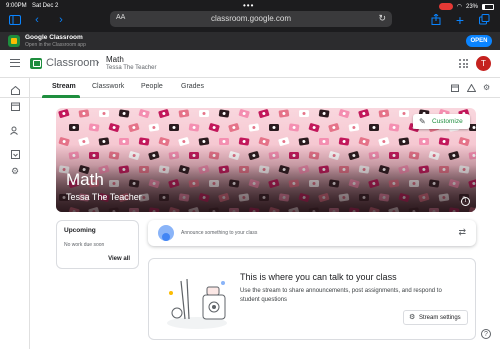 This screenshot has width=500, height=349. What do you see at coordinates (15, 90) in the screenshot?
I see `home-icon` at bounding box center [15, 90].